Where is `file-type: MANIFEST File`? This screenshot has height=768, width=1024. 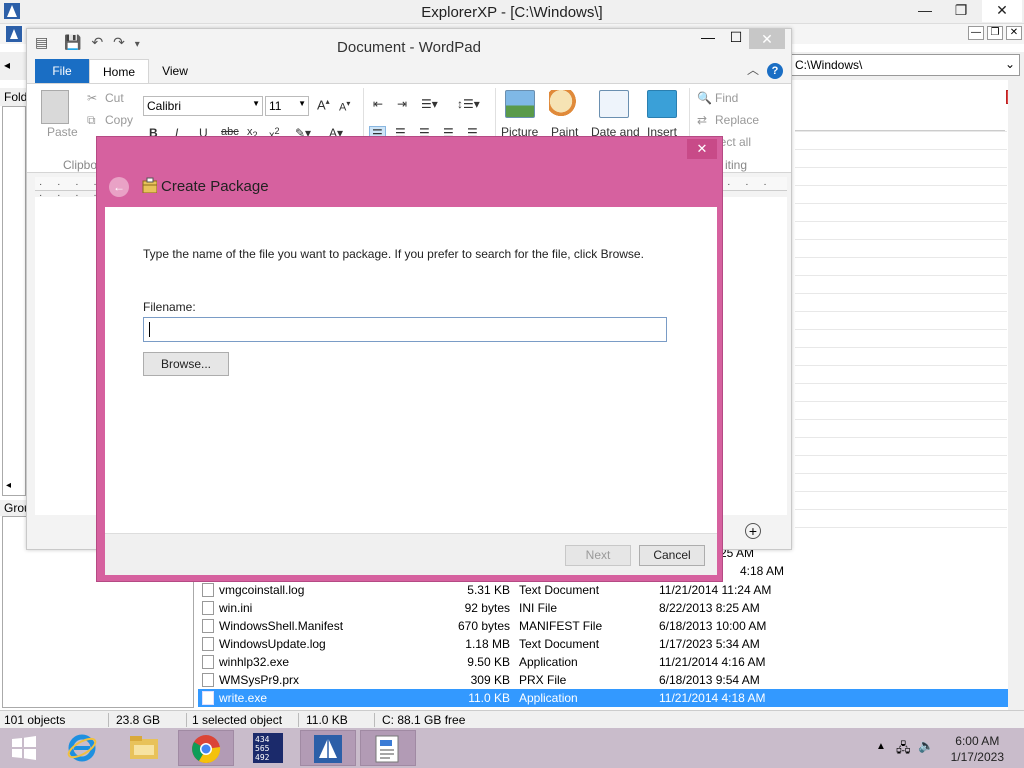 file-type: MANIFEST File is located at coordinates (561, 626).